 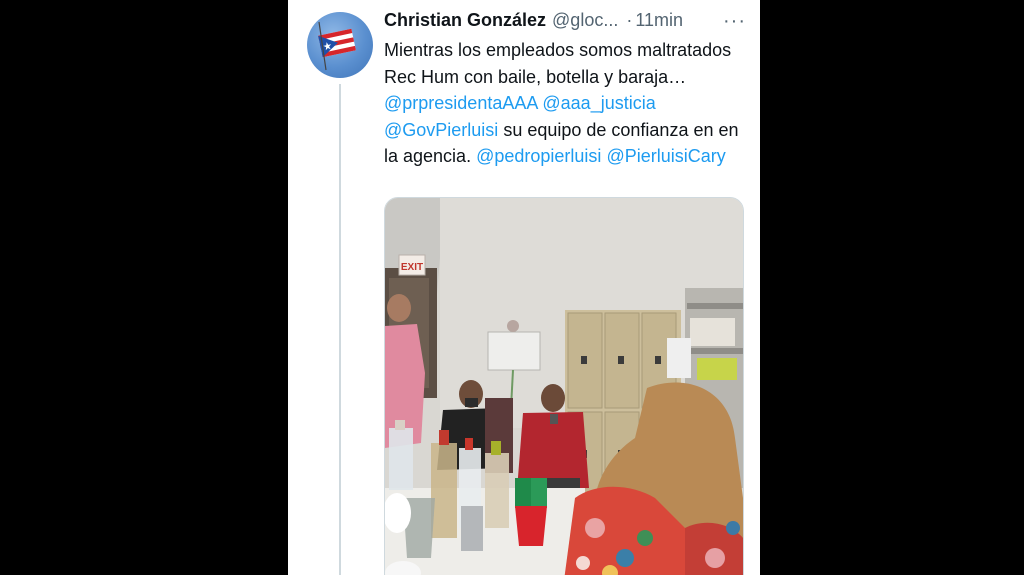 I want to click on mention-prpresidentaaaa: @prpresidentaAAA, so click(x=460, y=103).